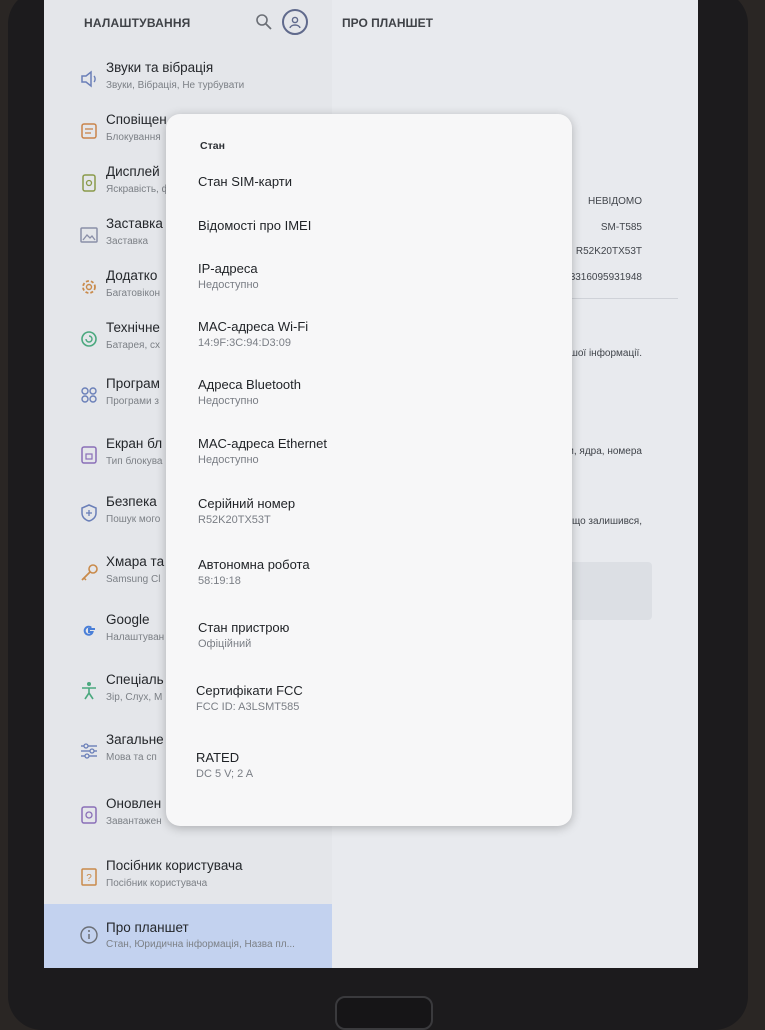  I want to click on menu-item-subtitle: Заставка, so click(127, 241).